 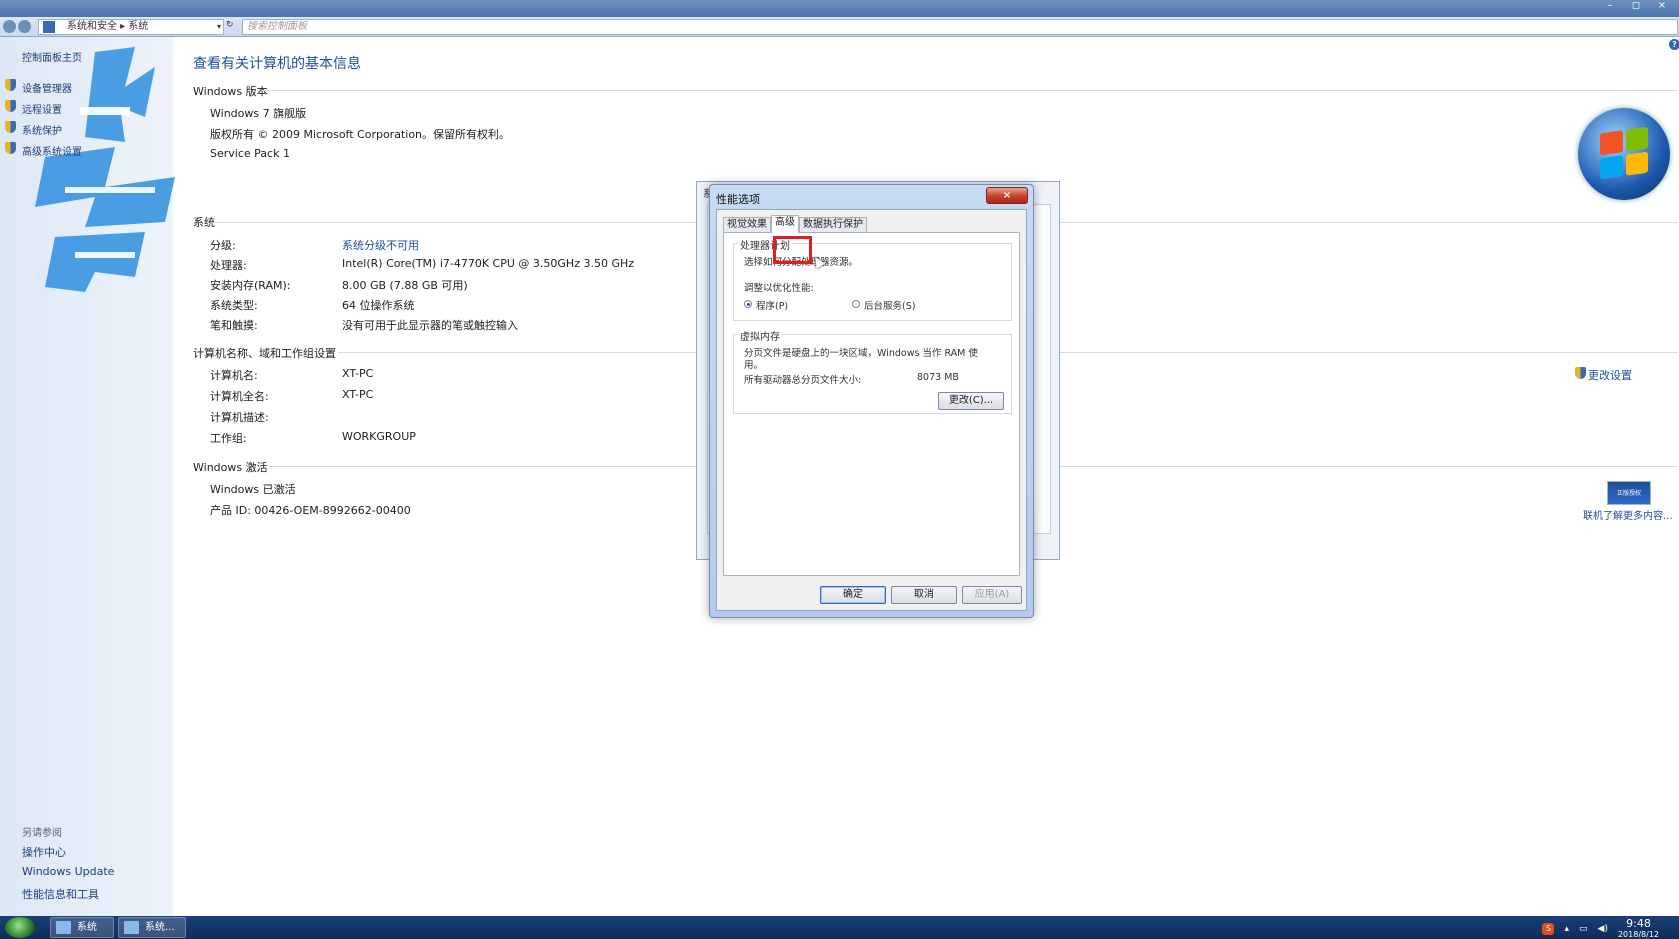 I want to click on change-settings-link: 更改设置, so click(x=1610, y=375).